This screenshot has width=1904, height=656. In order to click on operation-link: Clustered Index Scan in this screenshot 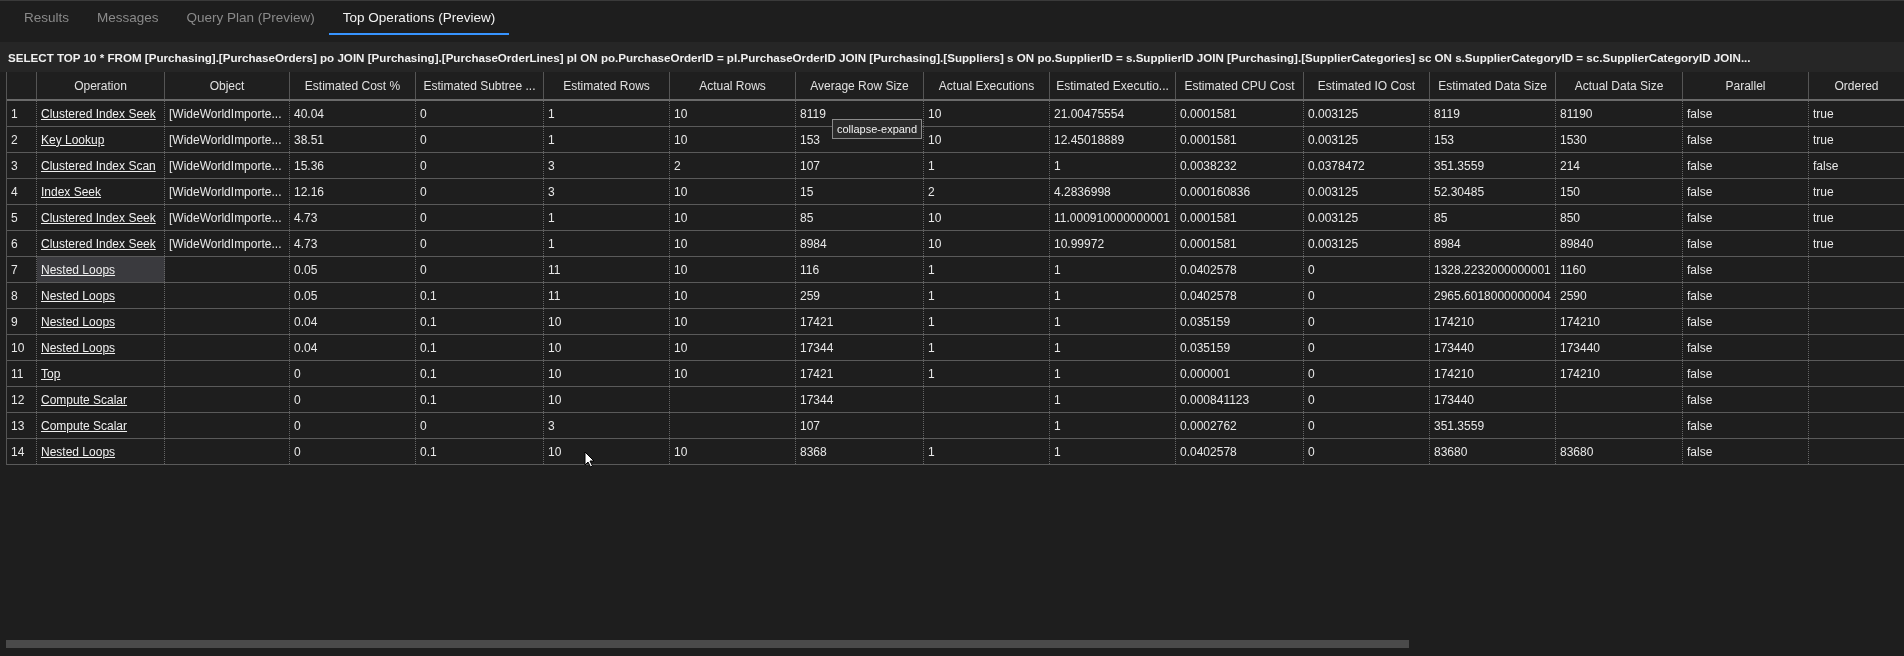, I will do `click(98, 165)`.